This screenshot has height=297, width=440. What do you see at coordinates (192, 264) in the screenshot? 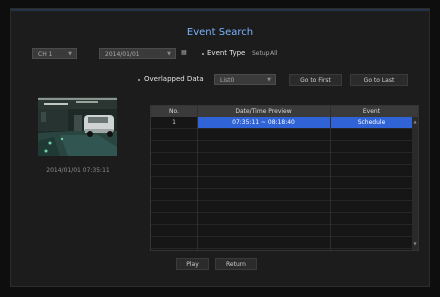
I see `play-button: Play` at bounding box center [192, 264].